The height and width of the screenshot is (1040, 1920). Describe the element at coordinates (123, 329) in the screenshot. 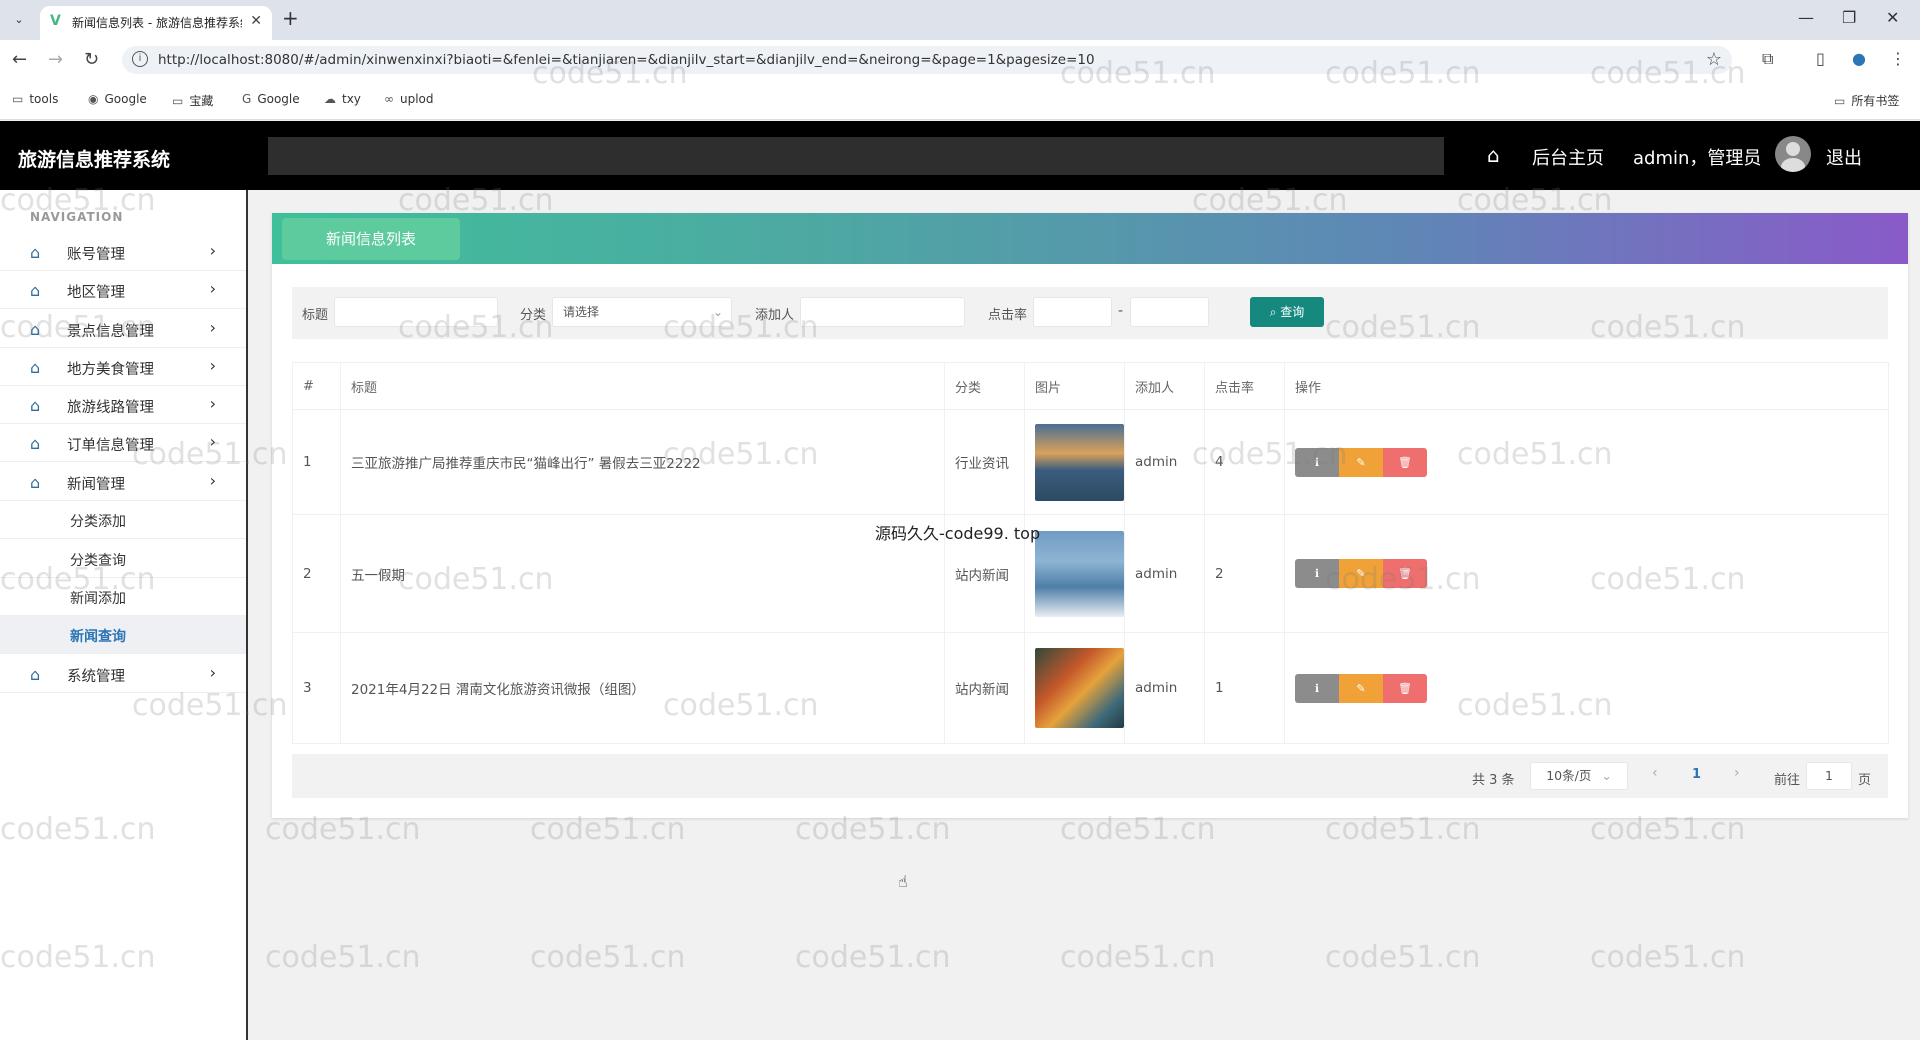

I see `sidebar-item-attractions: ⌂ 景点信息管理 ›` at that location.